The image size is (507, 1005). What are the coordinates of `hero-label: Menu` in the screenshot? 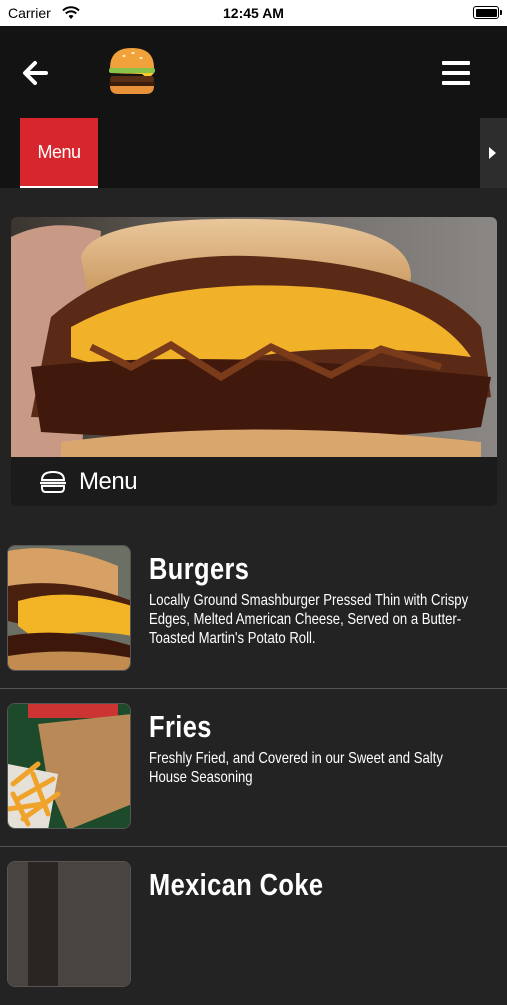 It's located at (108, 481).